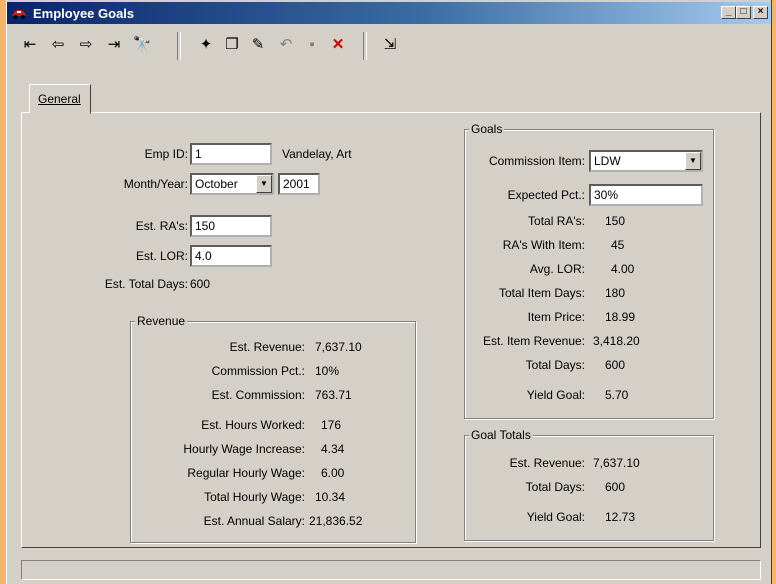 Image resolution: width=776 pixels, height=584 pixels. I want to click on previous-record-icon: ⇦, so click(58, 45).